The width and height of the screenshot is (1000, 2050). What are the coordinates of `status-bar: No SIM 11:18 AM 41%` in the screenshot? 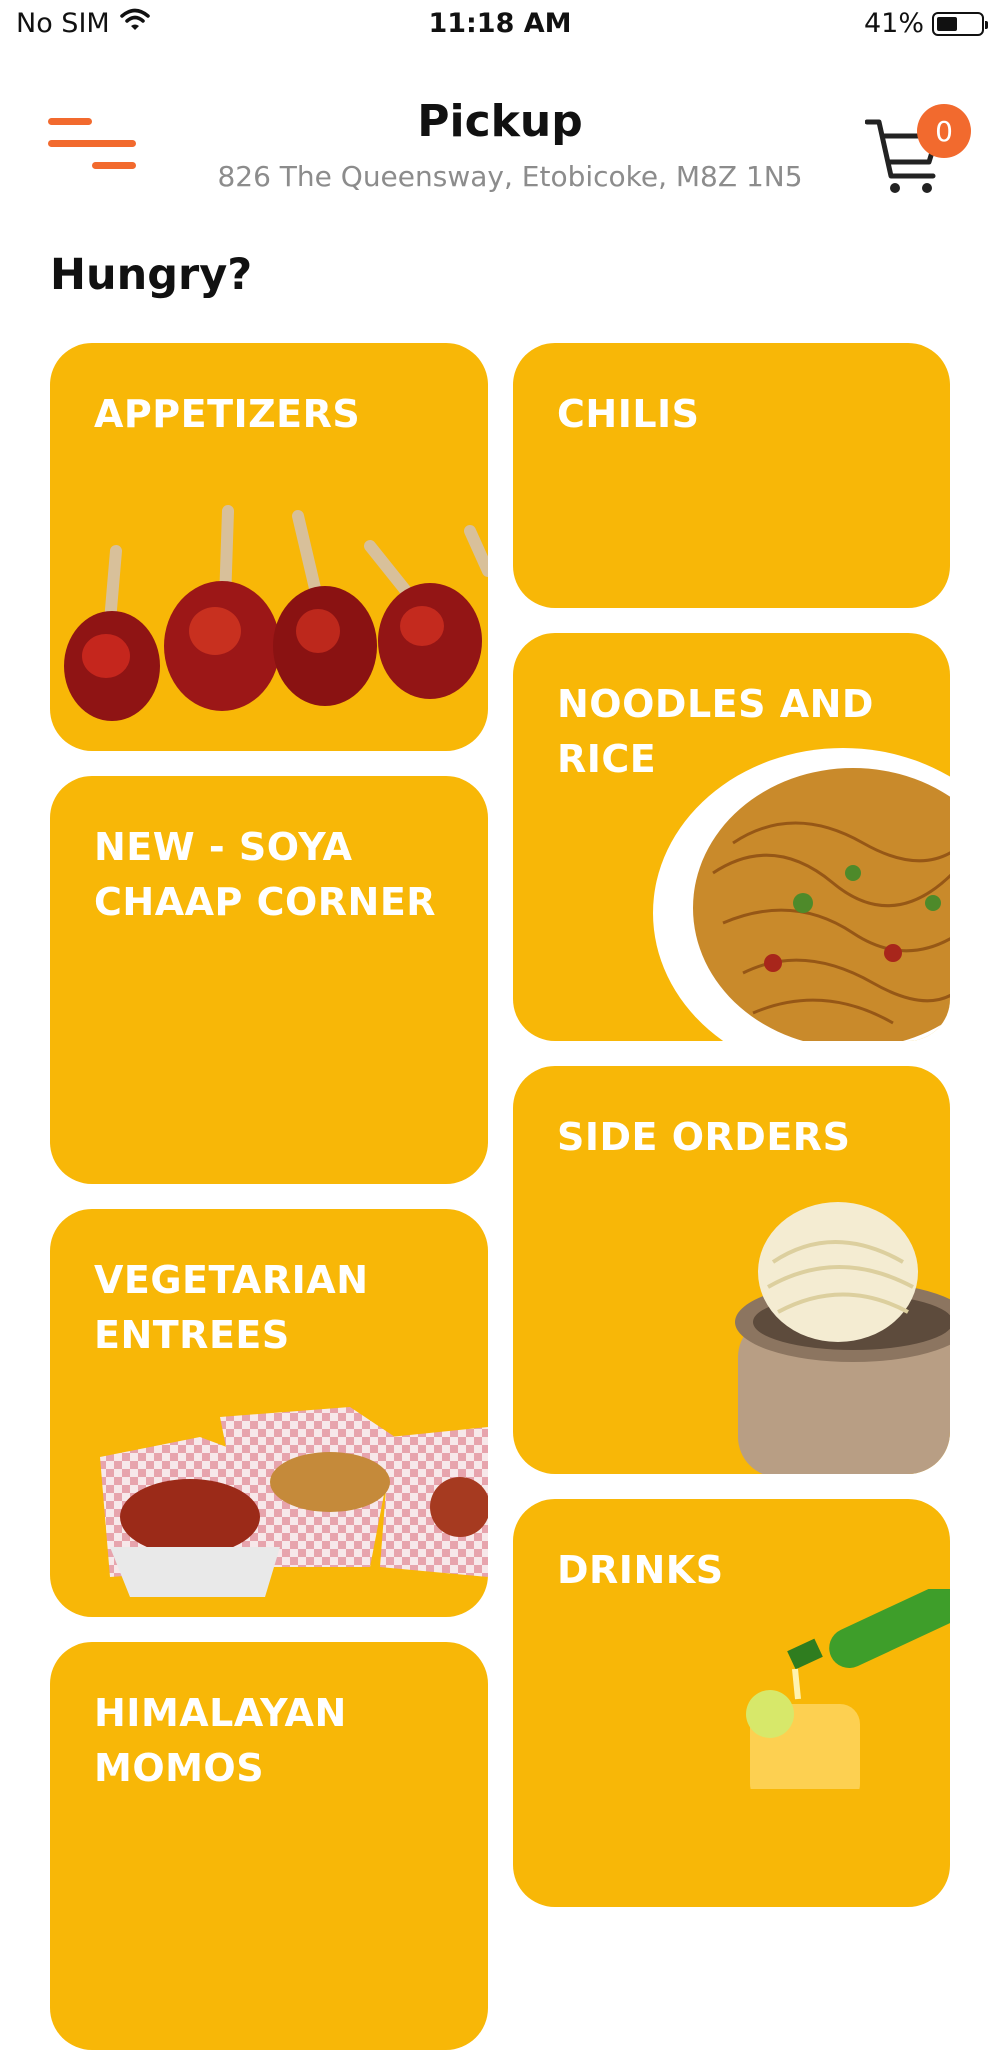 It's located at (500, 26).